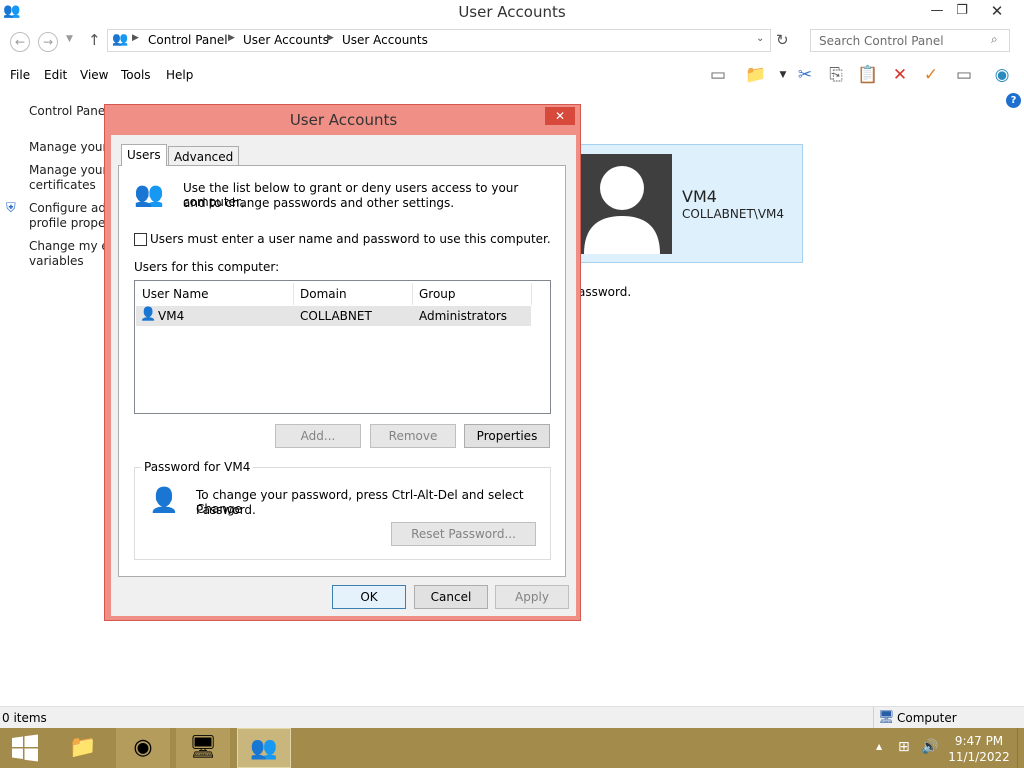 This screenshot has width=1024, height=776. Describe the element at coordinates (164, 500) in the screenshot. I see `password-user-icon: 👤` at that location.